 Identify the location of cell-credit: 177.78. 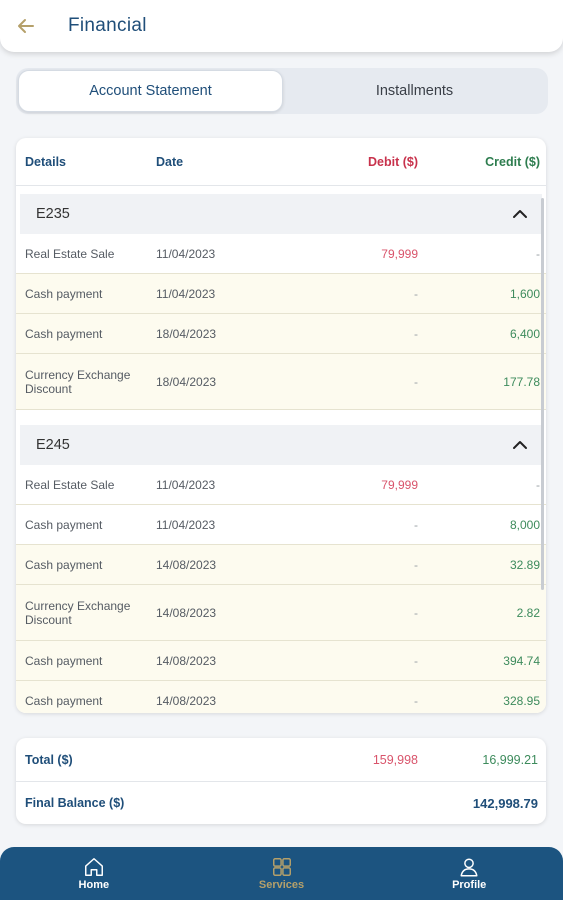
(521, 381).